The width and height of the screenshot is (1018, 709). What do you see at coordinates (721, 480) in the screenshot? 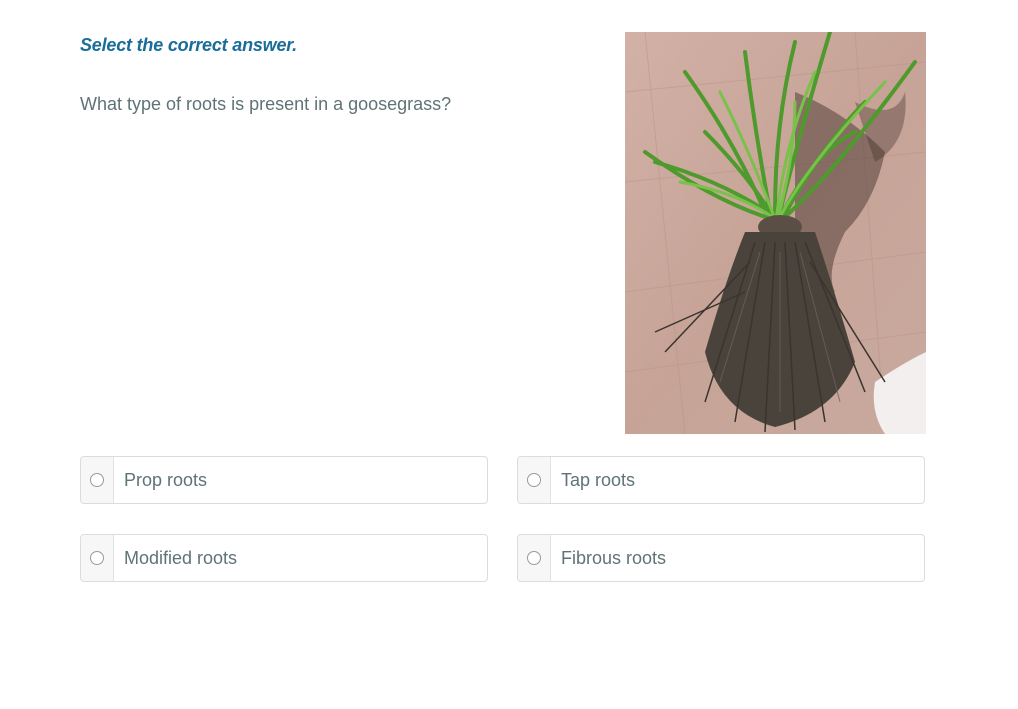
I see `answer-option-tap-roots: Tap roots` at bounding box center [721, 480].